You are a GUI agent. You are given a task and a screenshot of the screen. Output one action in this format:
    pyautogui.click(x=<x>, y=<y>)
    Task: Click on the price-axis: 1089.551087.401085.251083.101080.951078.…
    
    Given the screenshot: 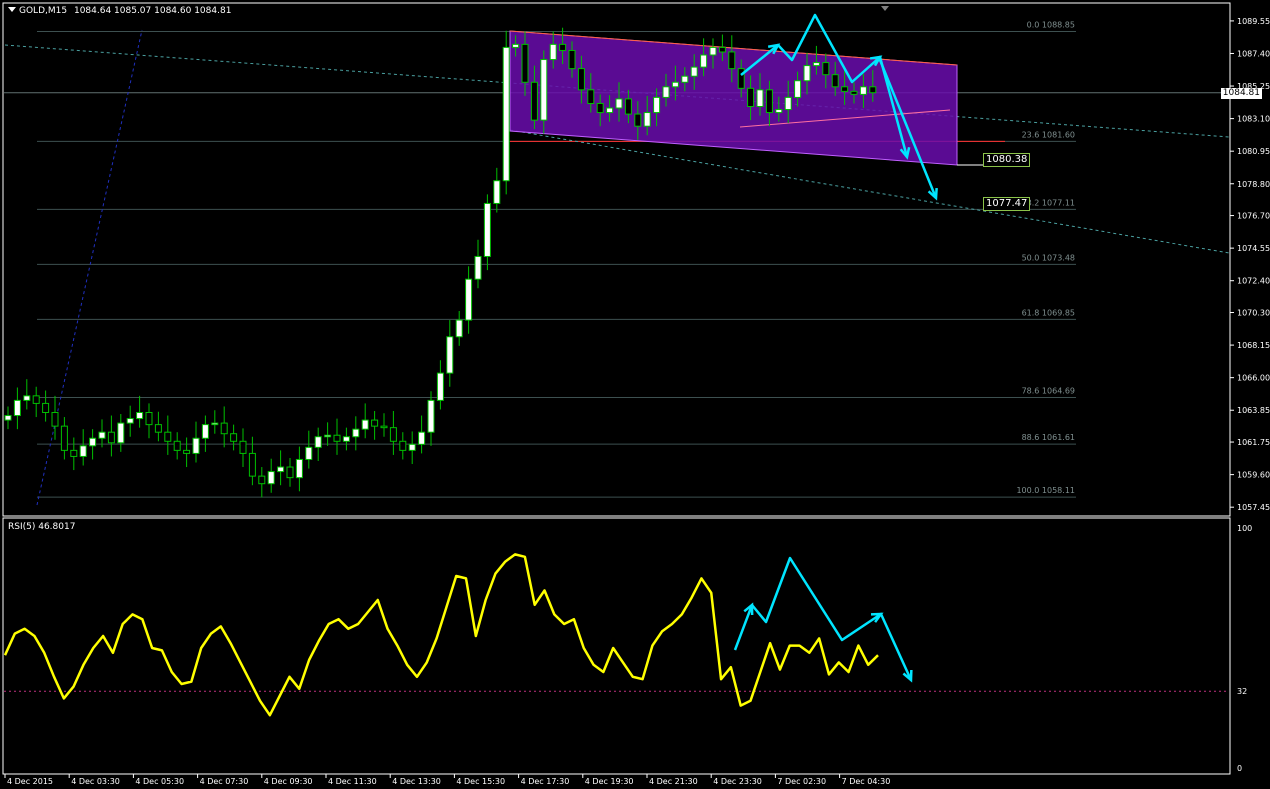 What is the action you would take?
    pyautogui.click(x=1250, y=395)
    